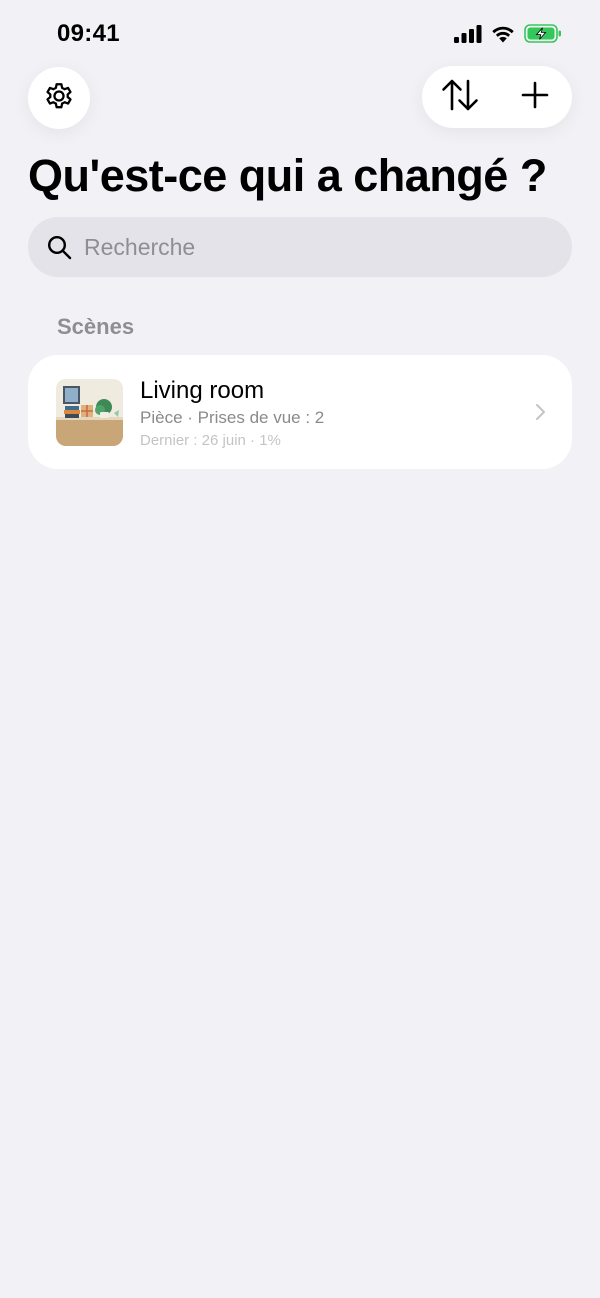 The image size is (600, 1298). Describe the element at coordinates (503, 33) in the screenshot. I see `wifi-icon` at that location.